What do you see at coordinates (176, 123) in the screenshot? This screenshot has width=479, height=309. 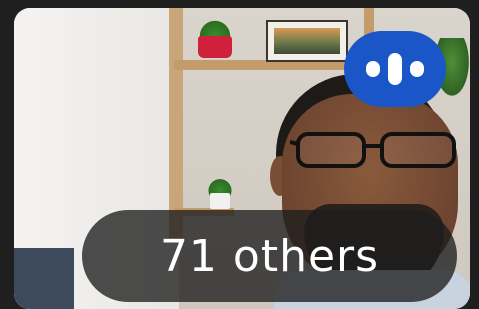 I see `shelf-frame` at bounding box center [176, 123].